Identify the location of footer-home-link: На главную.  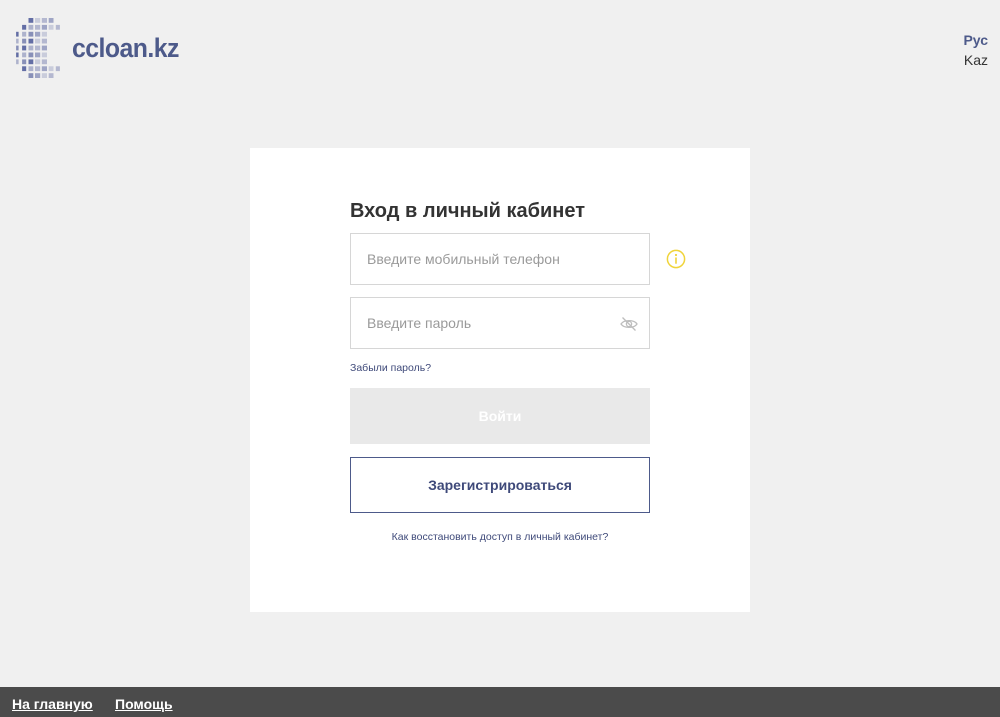
(52, 704).